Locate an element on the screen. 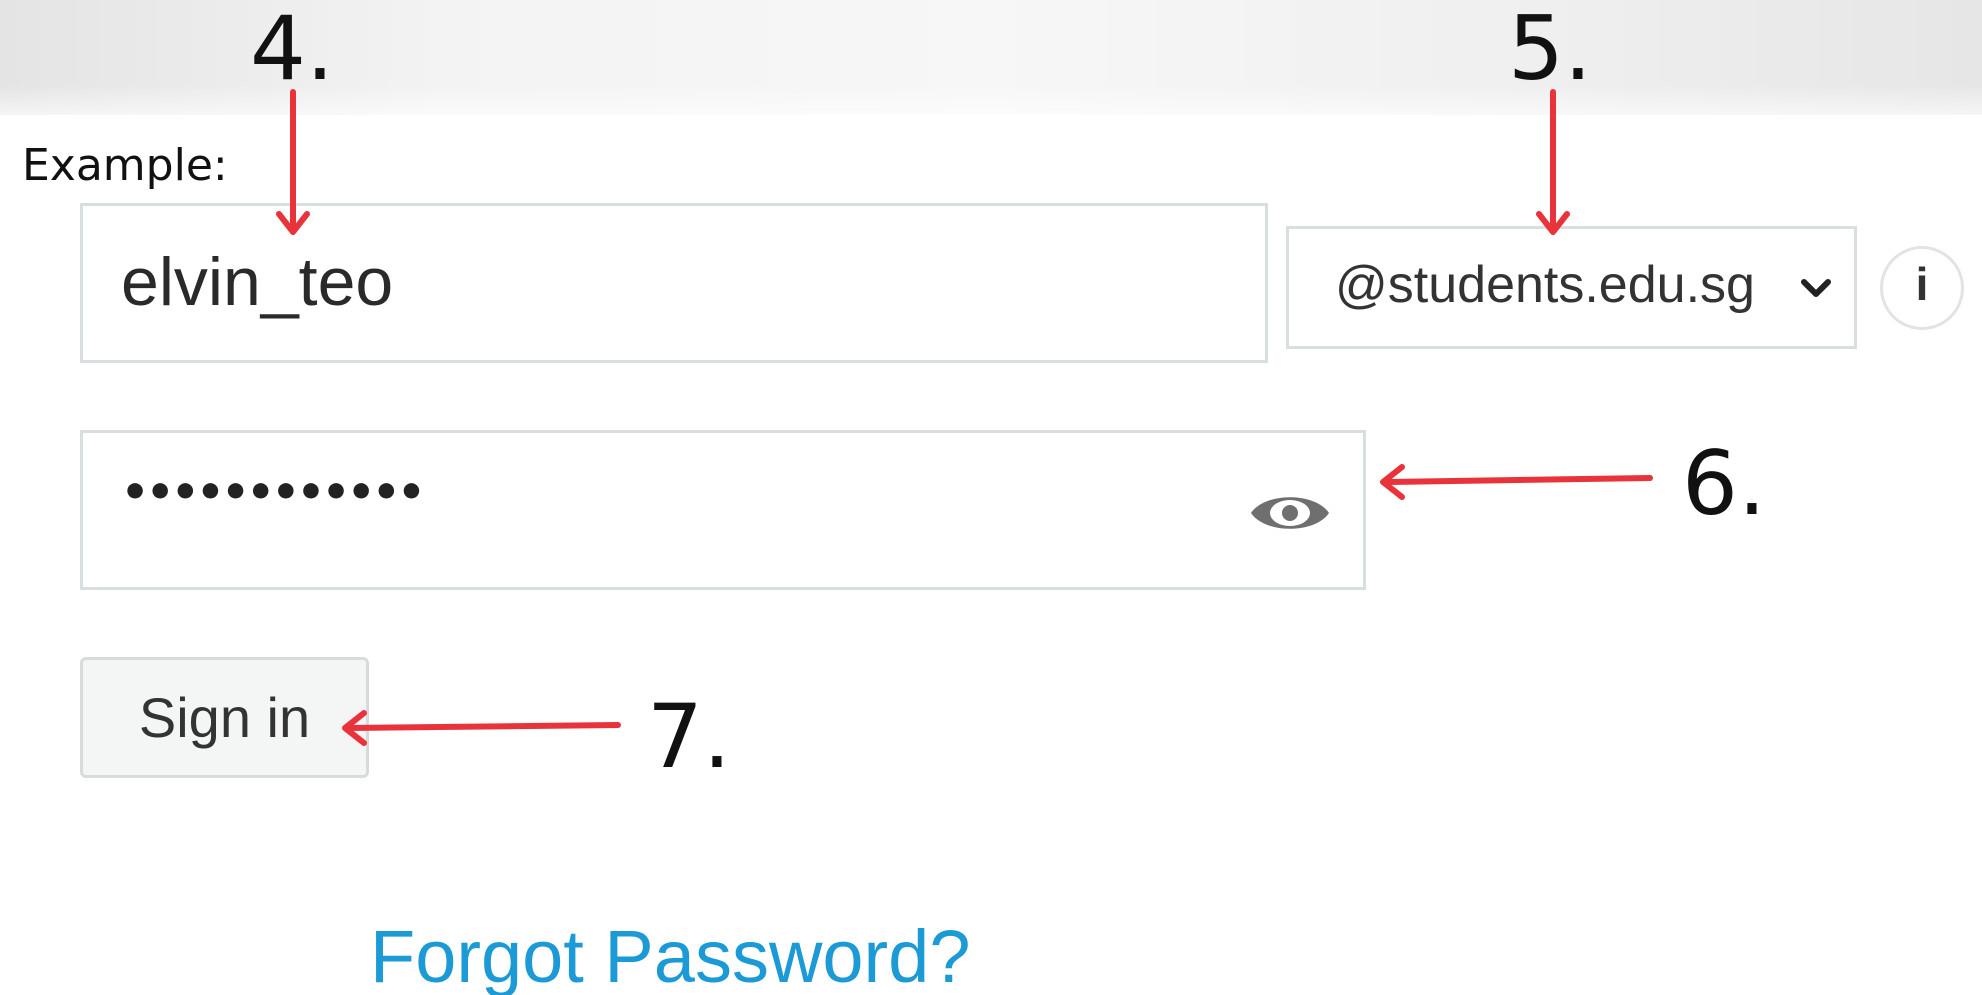 The height and width of the screenshot is (995, 1982). step-7-label: 7. is located at coordinates (689, 736).